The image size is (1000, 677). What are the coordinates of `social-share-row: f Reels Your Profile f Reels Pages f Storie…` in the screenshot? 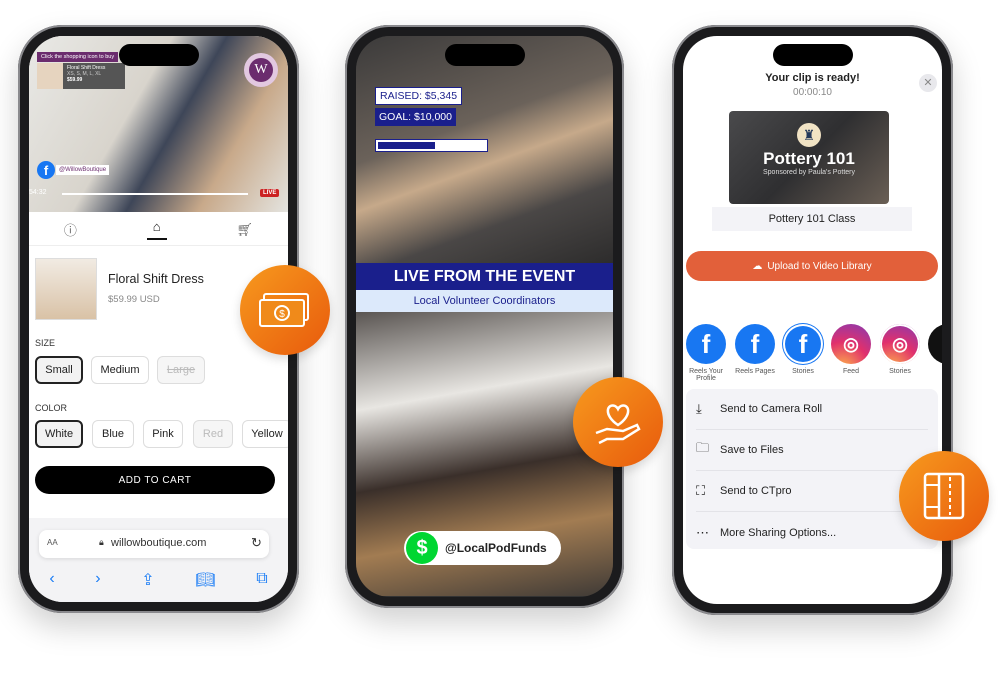 It's located at (812, 353).